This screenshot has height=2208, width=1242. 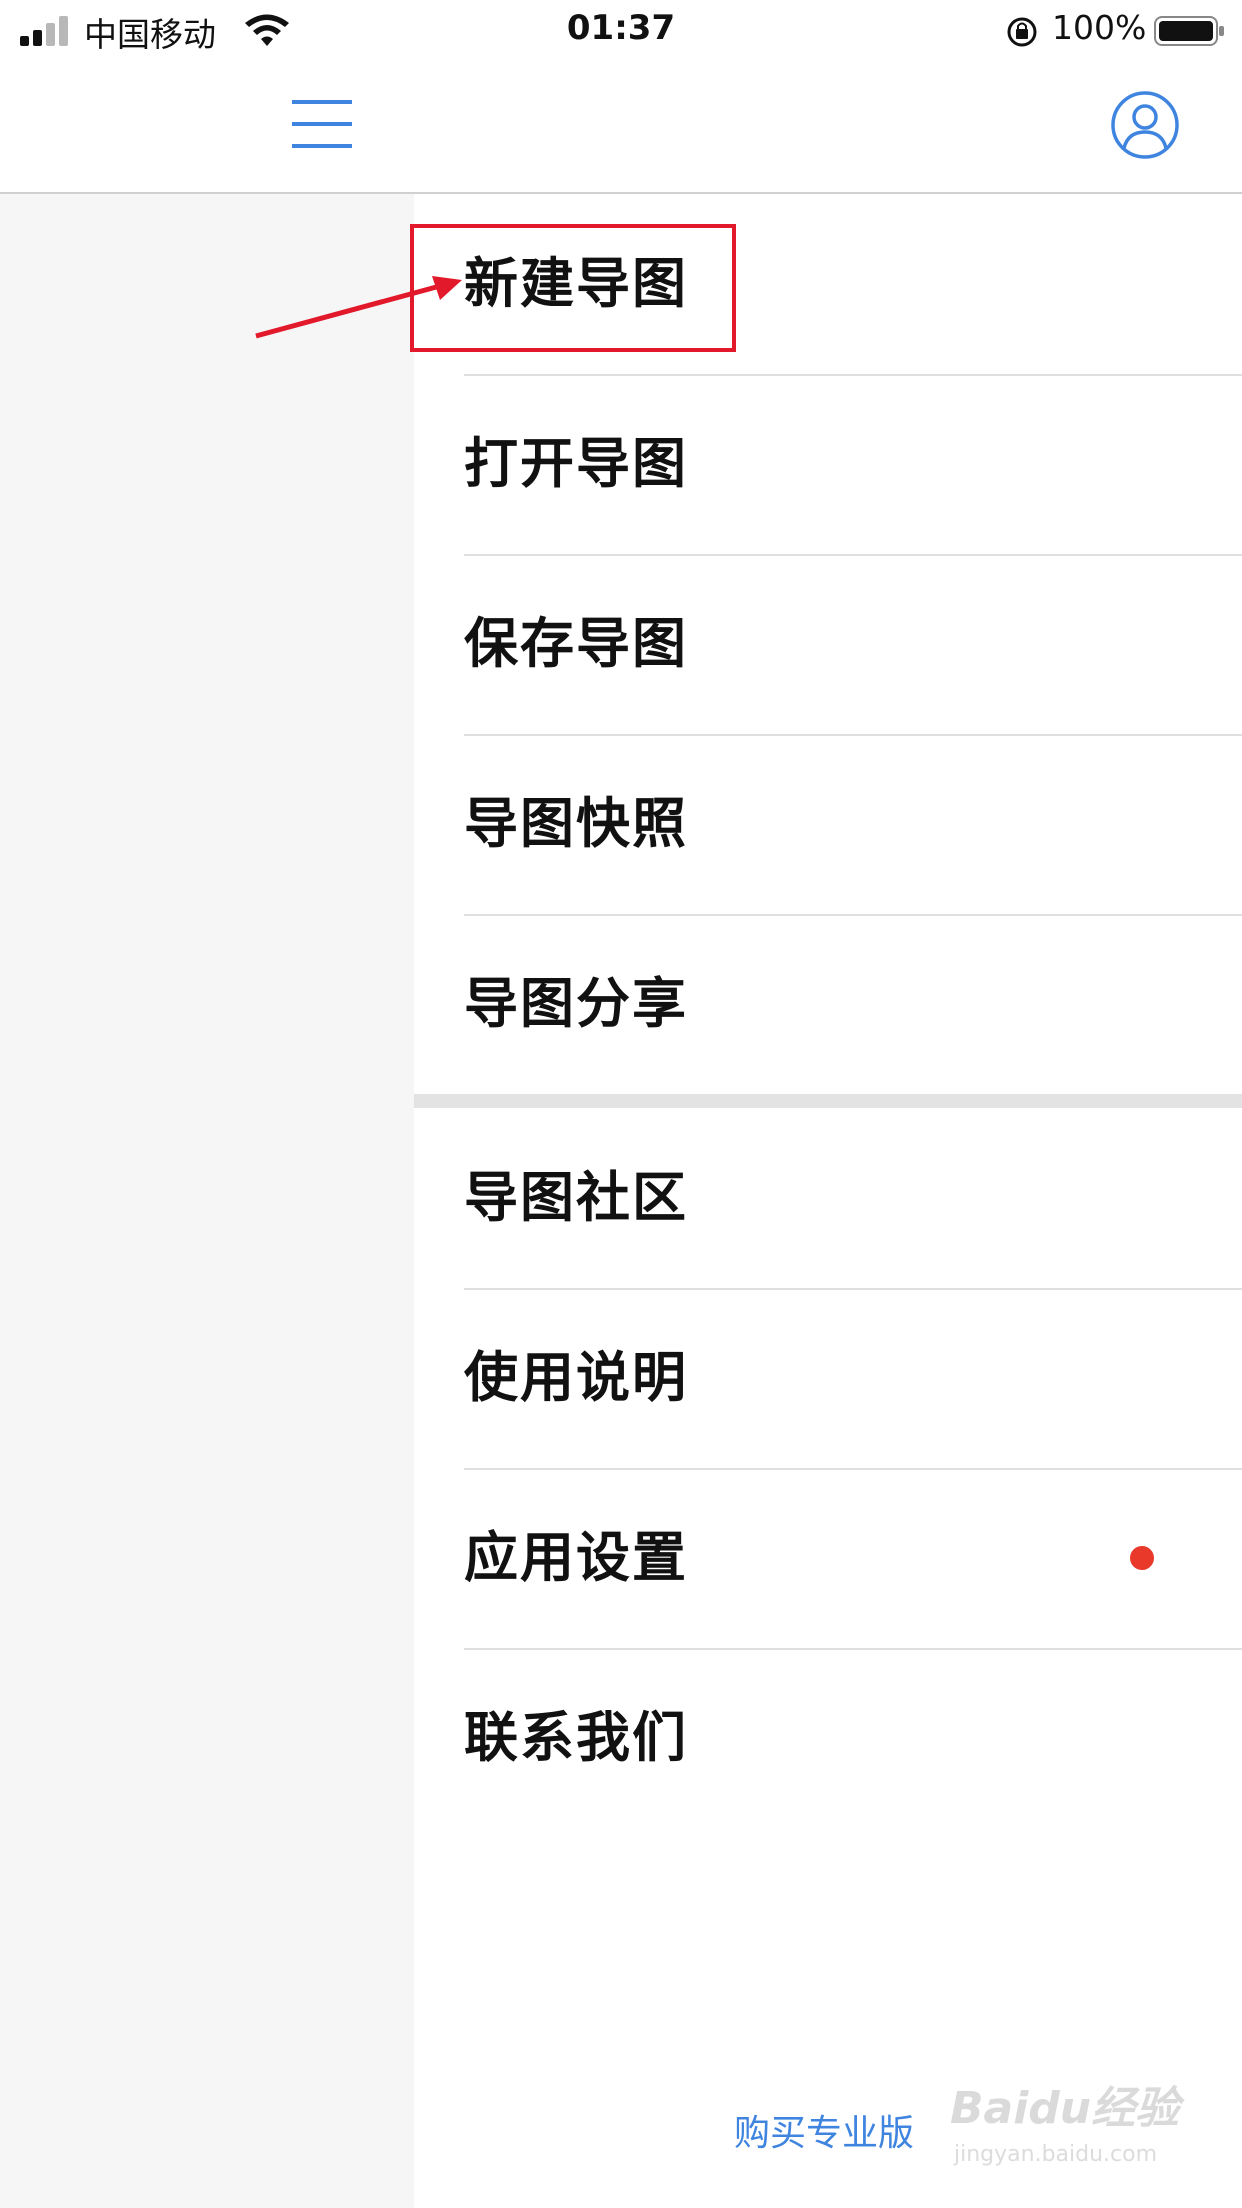 What do you see at coordinates (853, 1379) in the screenshot?
I see `menu-item-instructions: 使用说明` at bounding box center [853, 1379].